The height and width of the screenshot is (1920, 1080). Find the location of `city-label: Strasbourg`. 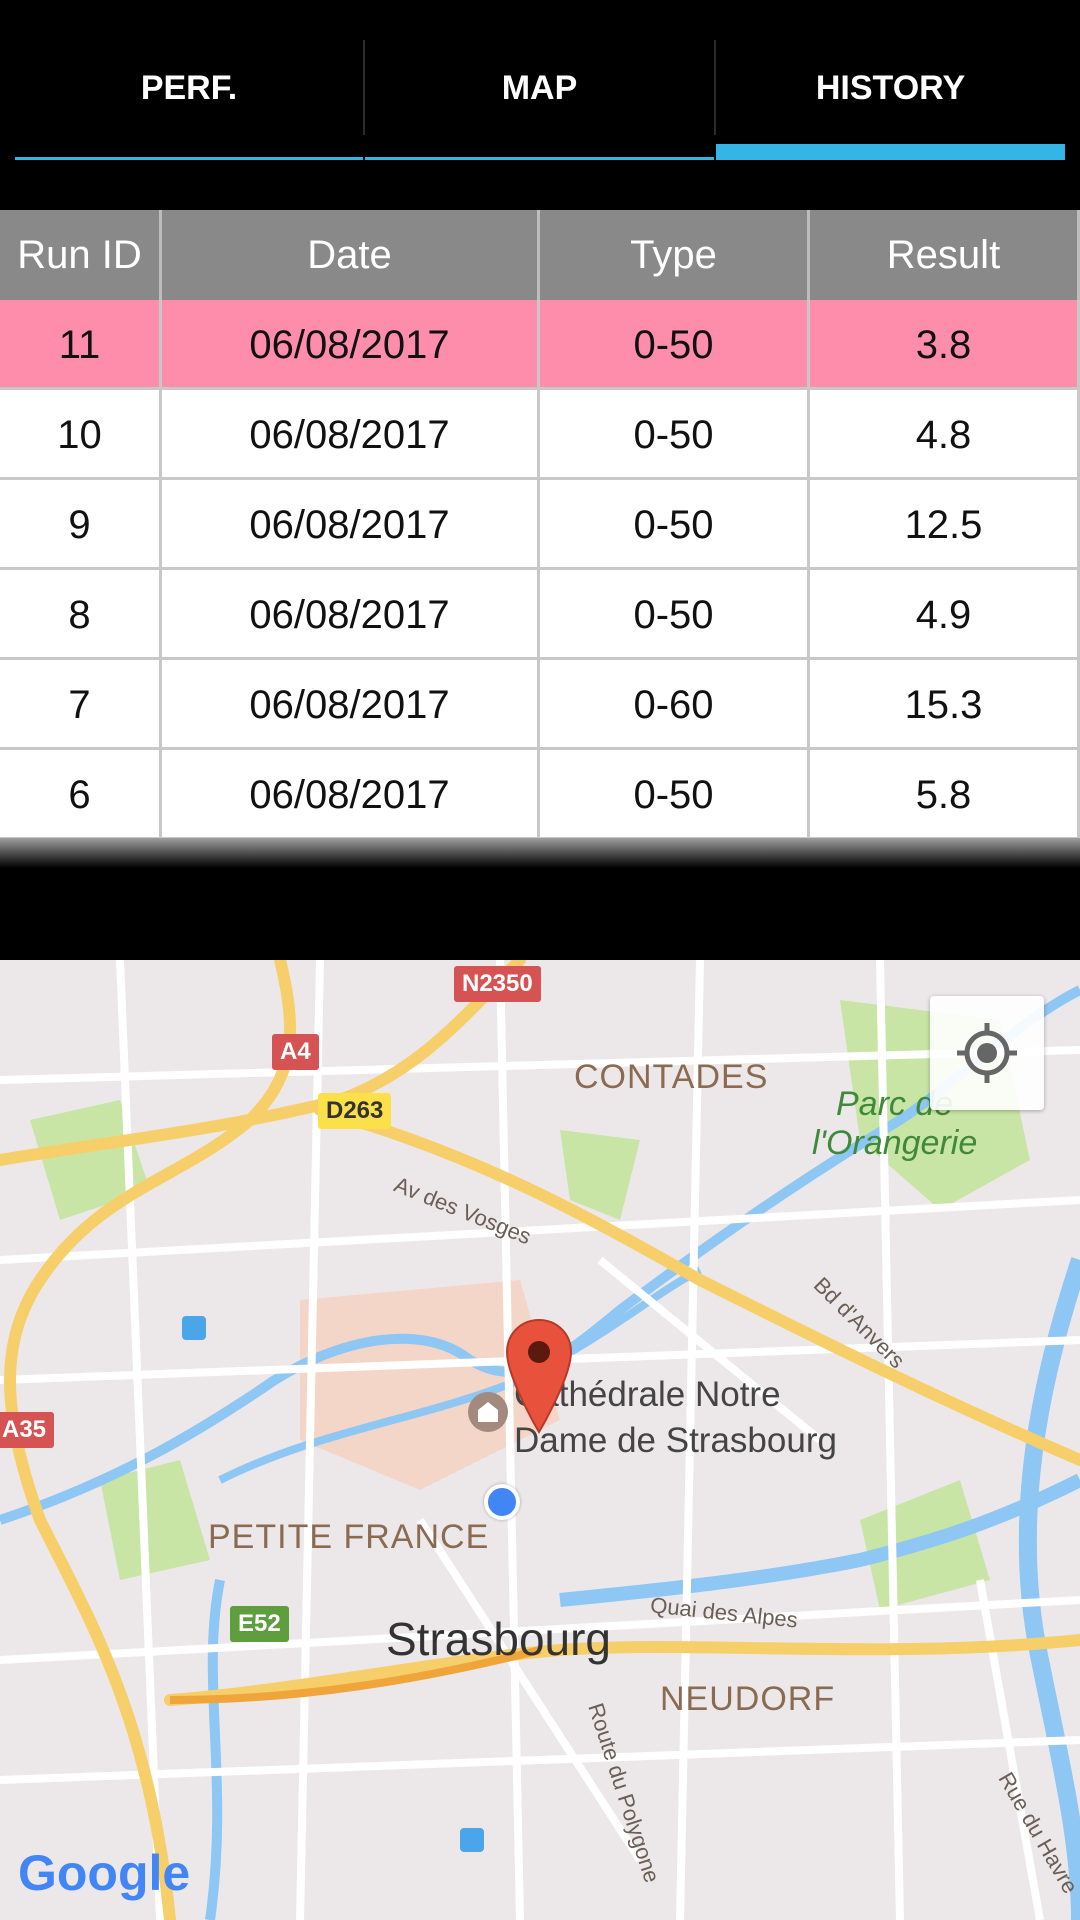

city-label: Strasbourg is located at coordinates (499, 1639).